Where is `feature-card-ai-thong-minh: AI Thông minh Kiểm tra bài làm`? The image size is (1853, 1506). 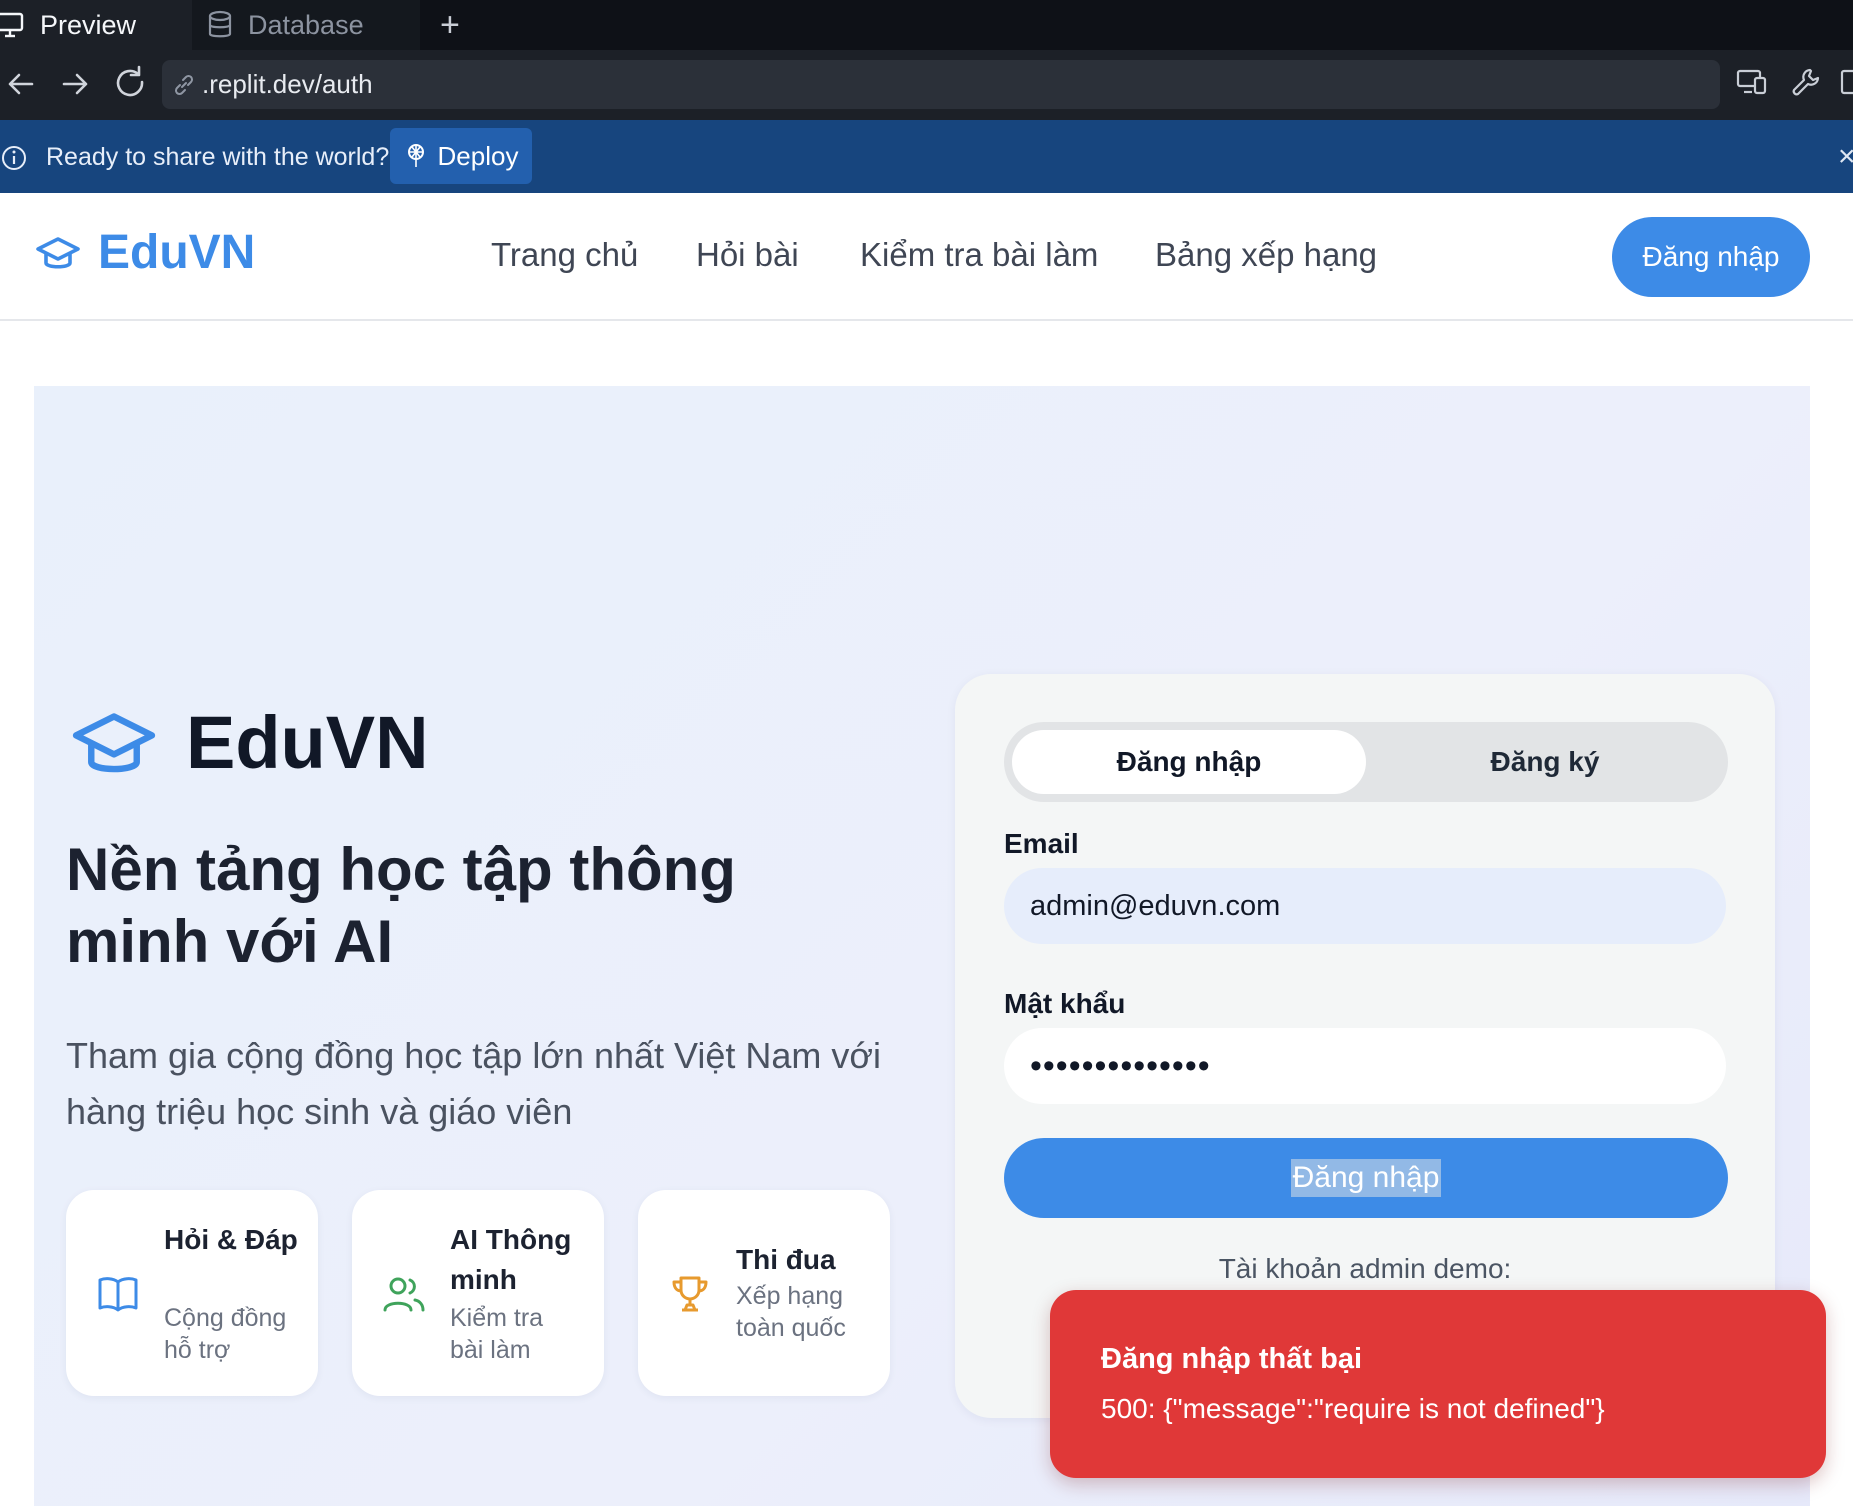
feature-card-ai-thong-minh: AI Thông minh Kiểm tra bài làm is located at coordinates (478, 1293).